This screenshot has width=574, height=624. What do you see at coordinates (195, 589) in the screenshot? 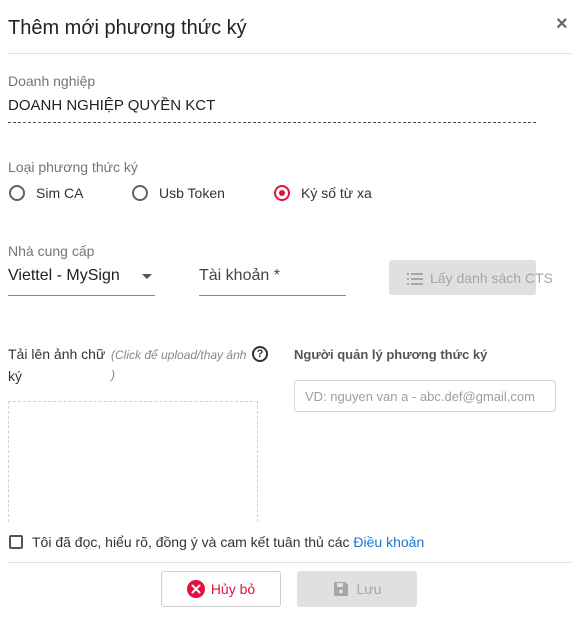
I see `cancel-icon` at bounding box center [195, 589].